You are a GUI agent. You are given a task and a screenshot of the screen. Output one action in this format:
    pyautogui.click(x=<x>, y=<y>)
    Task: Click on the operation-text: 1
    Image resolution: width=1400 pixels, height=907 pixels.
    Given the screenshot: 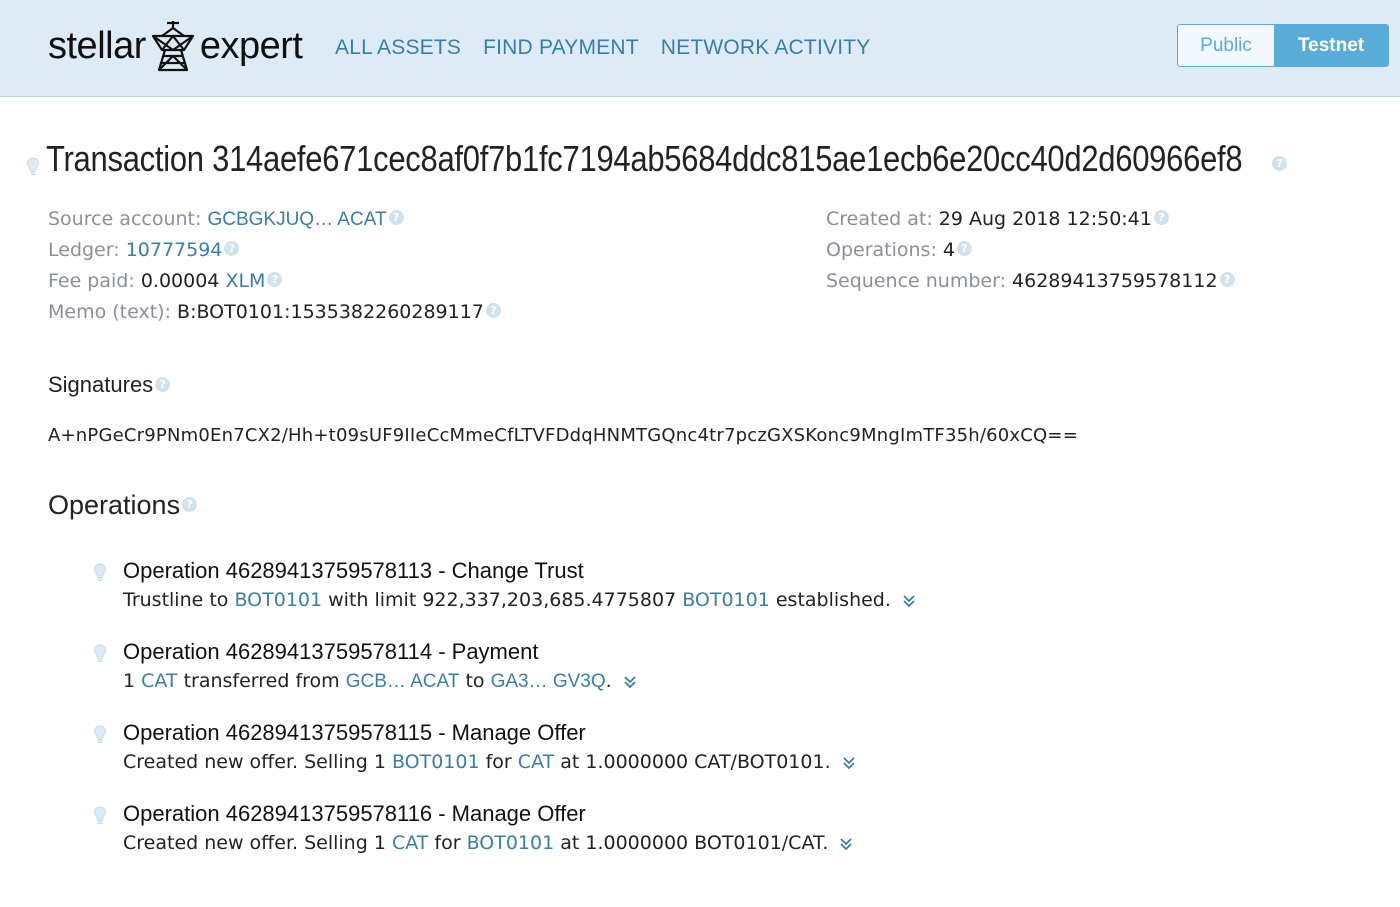 What is the action you would take?
    pyautogui.click(x=132, y=681)
    